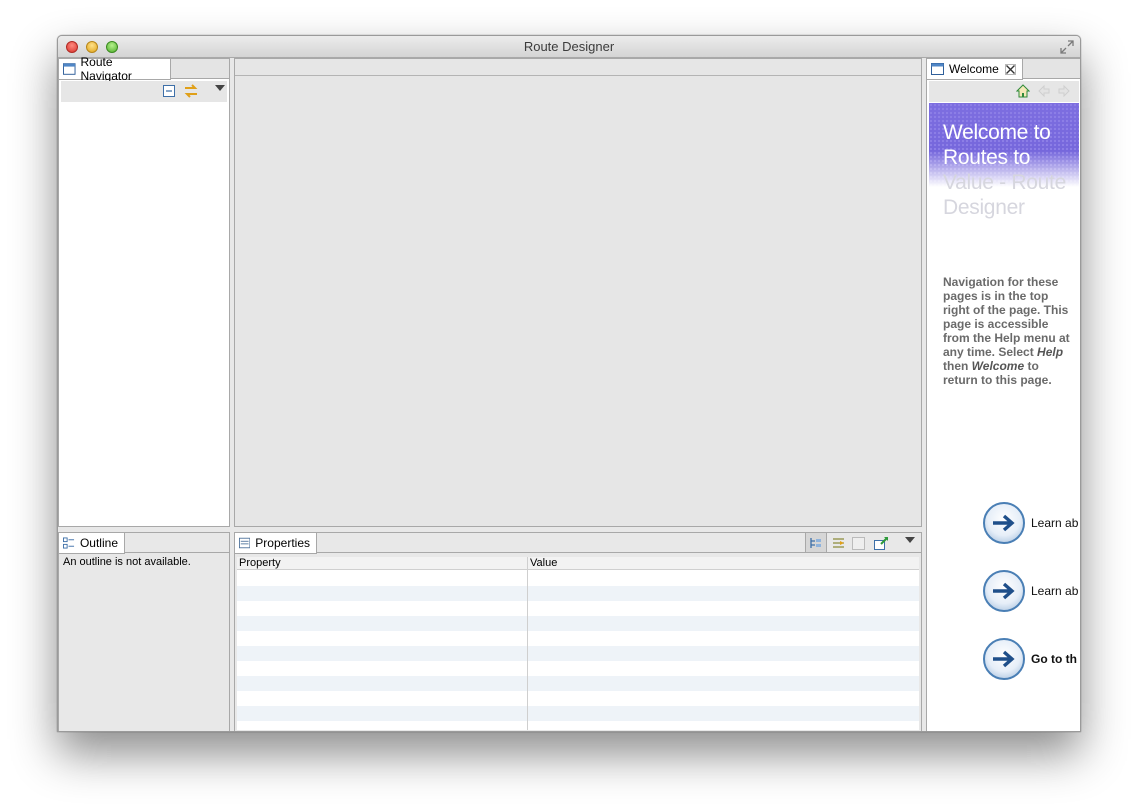 The width and height of the screenshot is (1138, 811). I want to click on navigator-toolbar, so click(144, 91).